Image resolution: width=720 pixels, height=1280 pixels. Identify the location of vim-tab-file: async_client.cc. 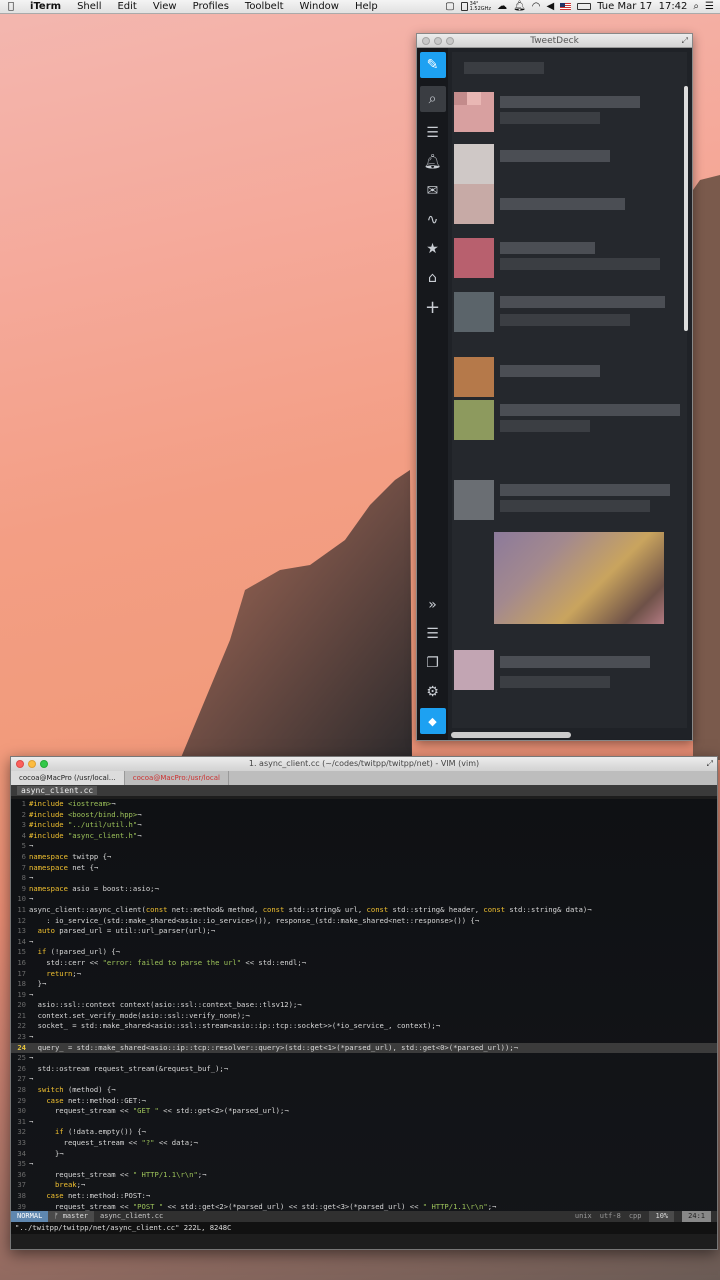
(57, 790).